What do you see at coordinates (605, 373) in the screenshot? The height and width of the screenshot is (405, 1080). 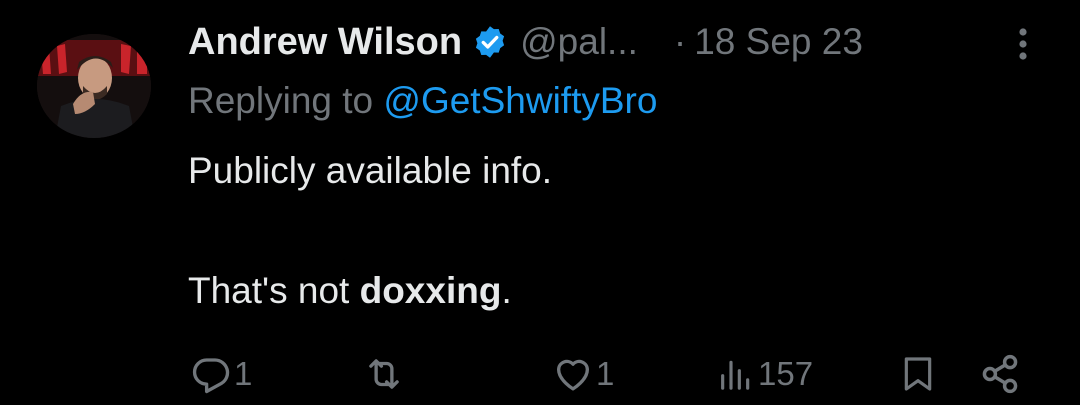 I see `like-count: 1` at bounding box center [605, 373].